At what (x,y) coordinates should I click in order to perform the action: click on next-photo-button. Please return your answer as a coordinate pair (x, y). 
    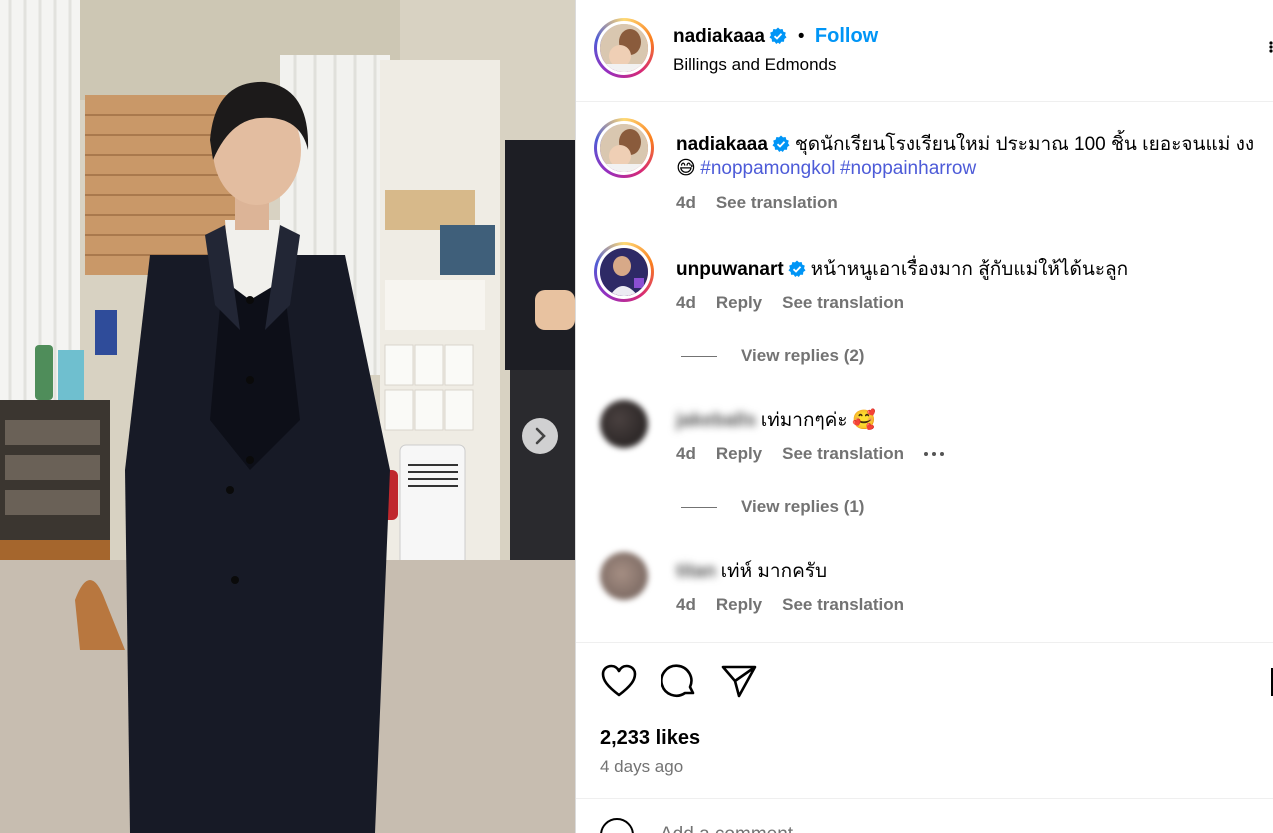
    Looking at the image, I should click on (540, 436).